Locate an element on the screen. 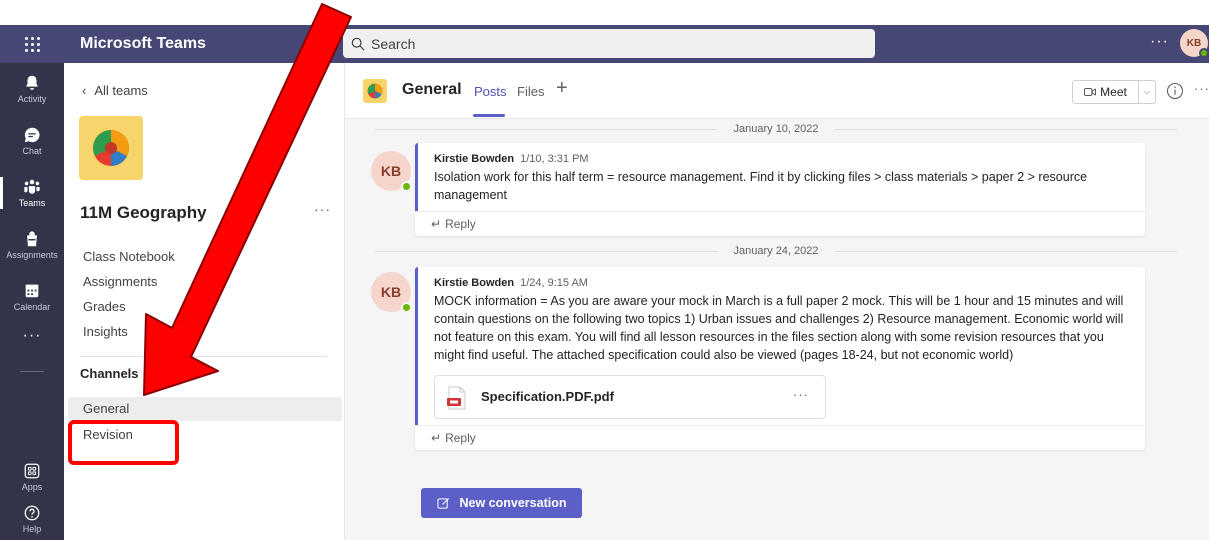 The width and height of the screenshot is (1209, 540). channels-heading: Channels is located at coordinates (109, 373).